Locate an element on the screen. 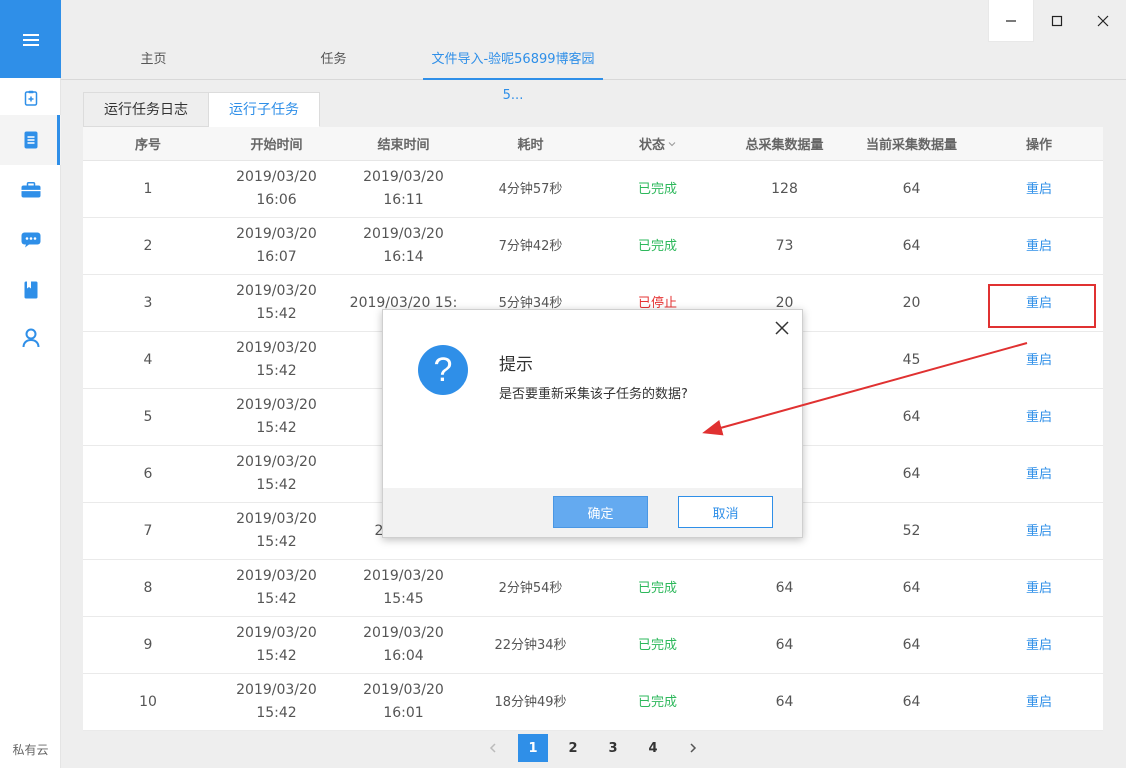 The height and width of the screenshot is (768, 1126). cell-total-count: 73 is located at coordinates (784, 246).